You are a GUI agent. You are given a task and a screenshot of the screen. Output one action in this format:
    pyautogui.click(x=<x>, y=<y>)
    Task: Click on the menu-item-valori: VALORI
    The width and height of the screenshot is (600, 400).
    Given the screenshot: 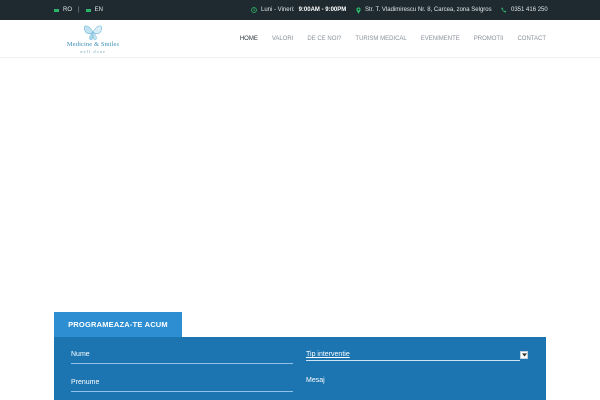 What is the action you would take?
    pyautogui.click(x=283, y=39)
    